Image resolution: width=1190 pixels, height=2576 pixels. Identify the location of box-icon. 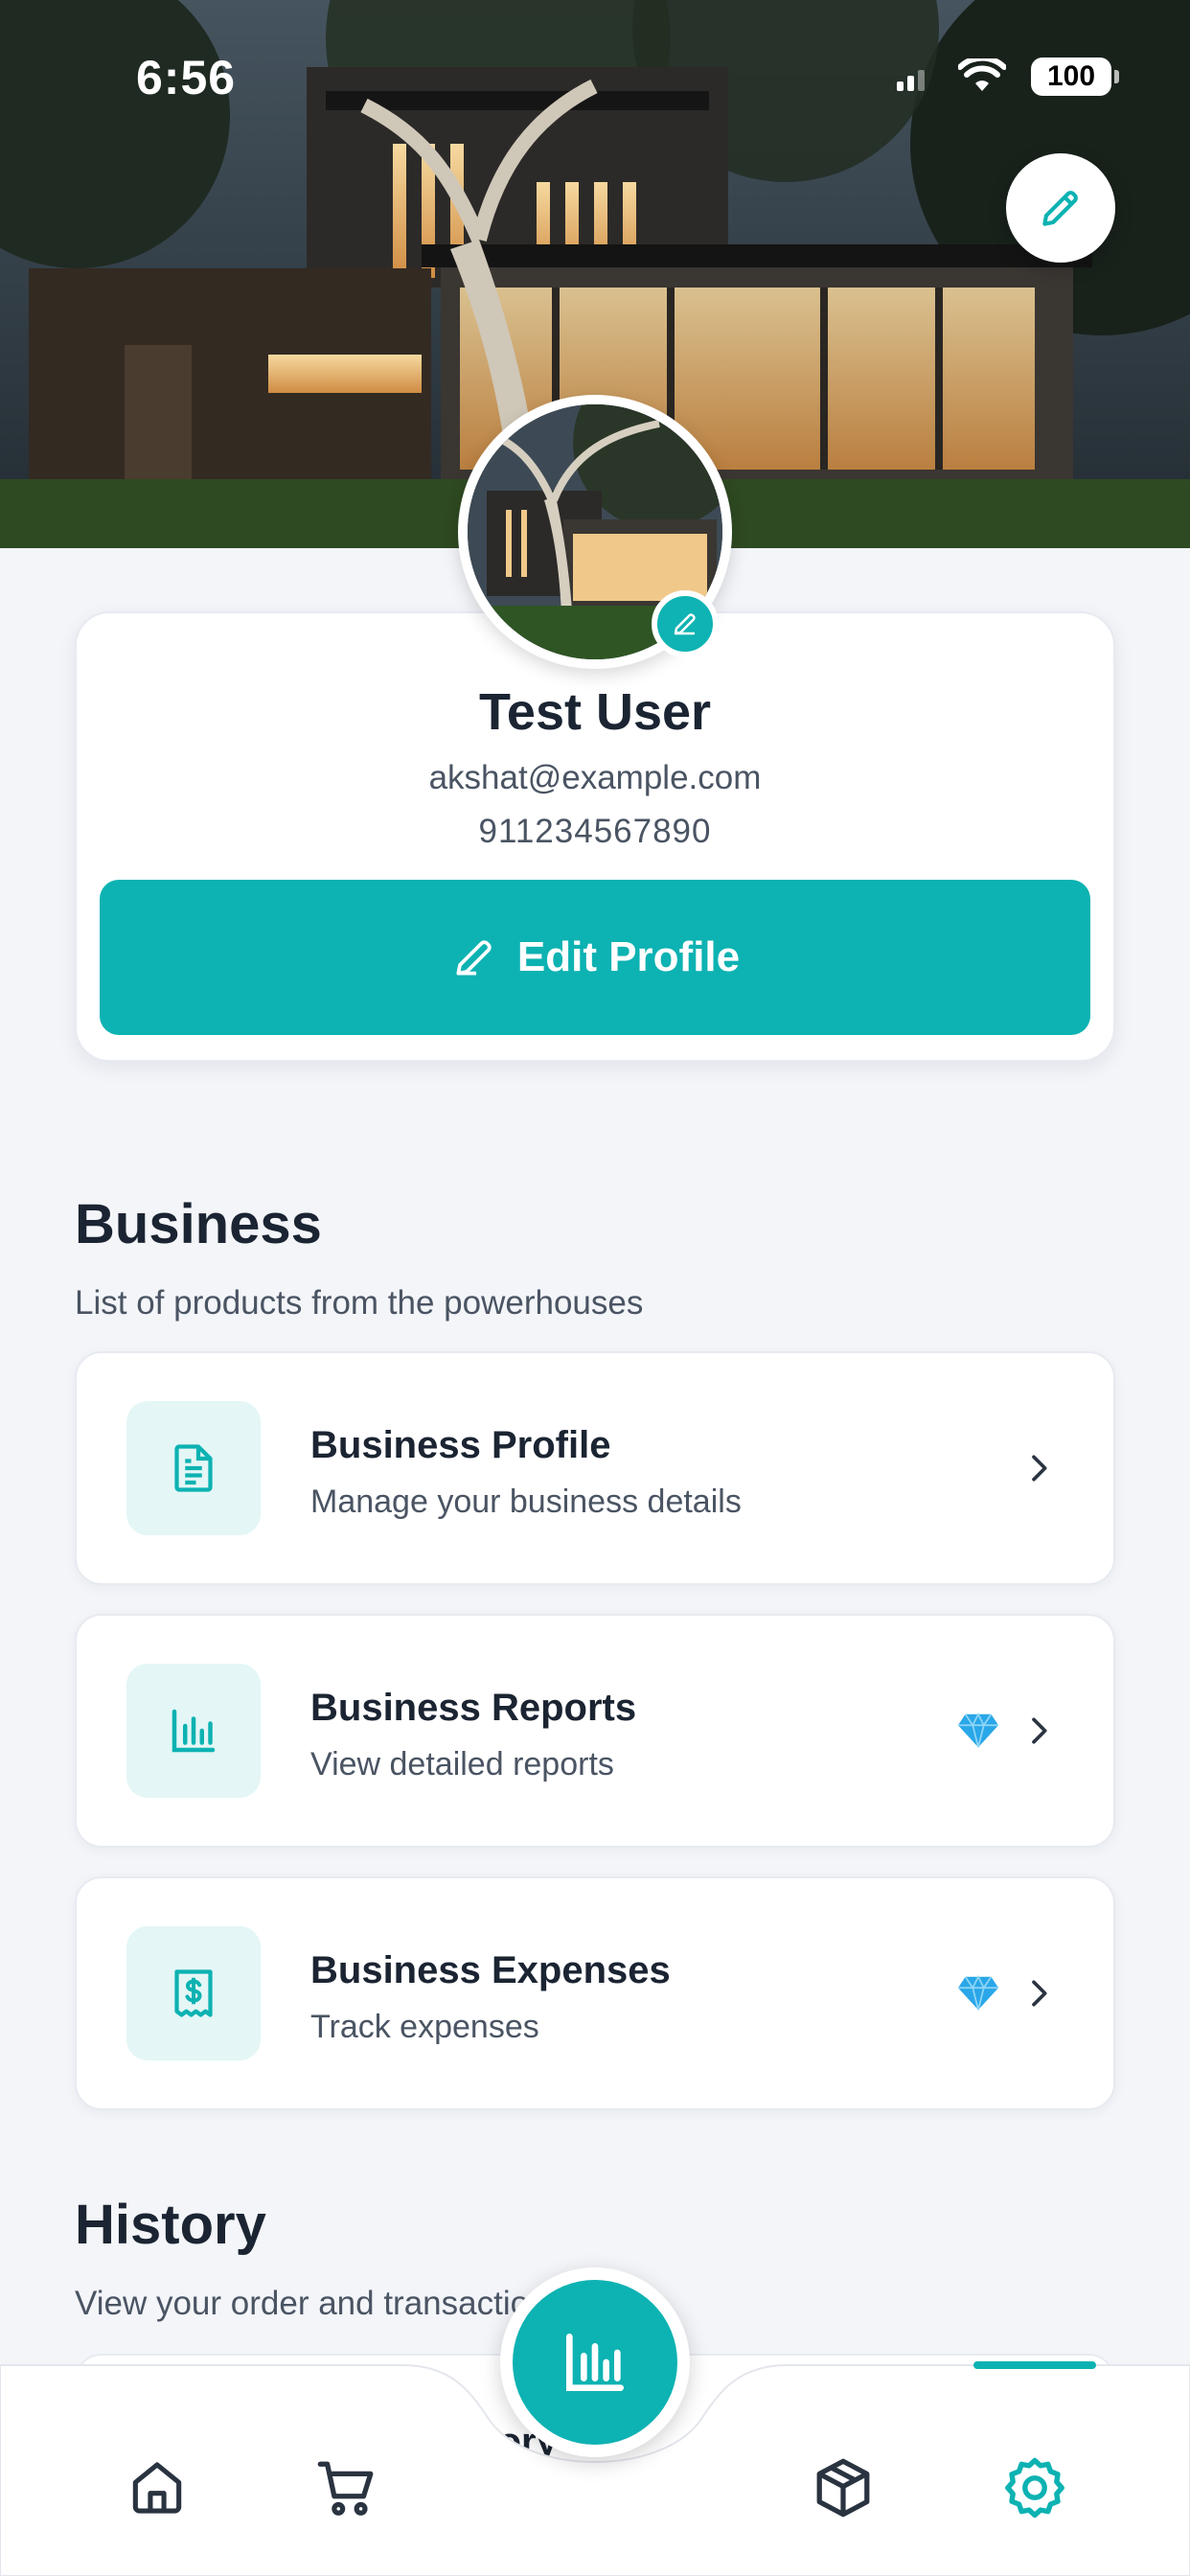
(843, 2488).